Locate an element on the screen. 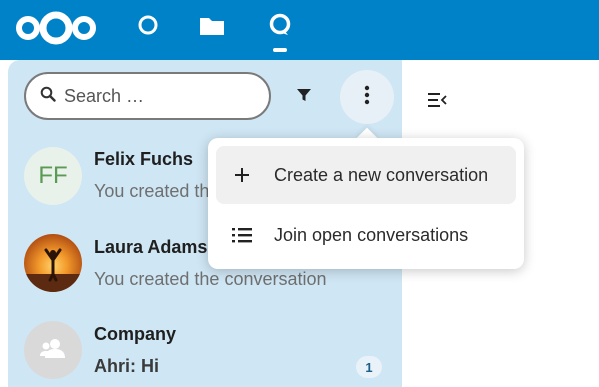 The image size is (599, 387). conversation-item: Company Ahri: Hi 1 is located at coordinates (205, 347).